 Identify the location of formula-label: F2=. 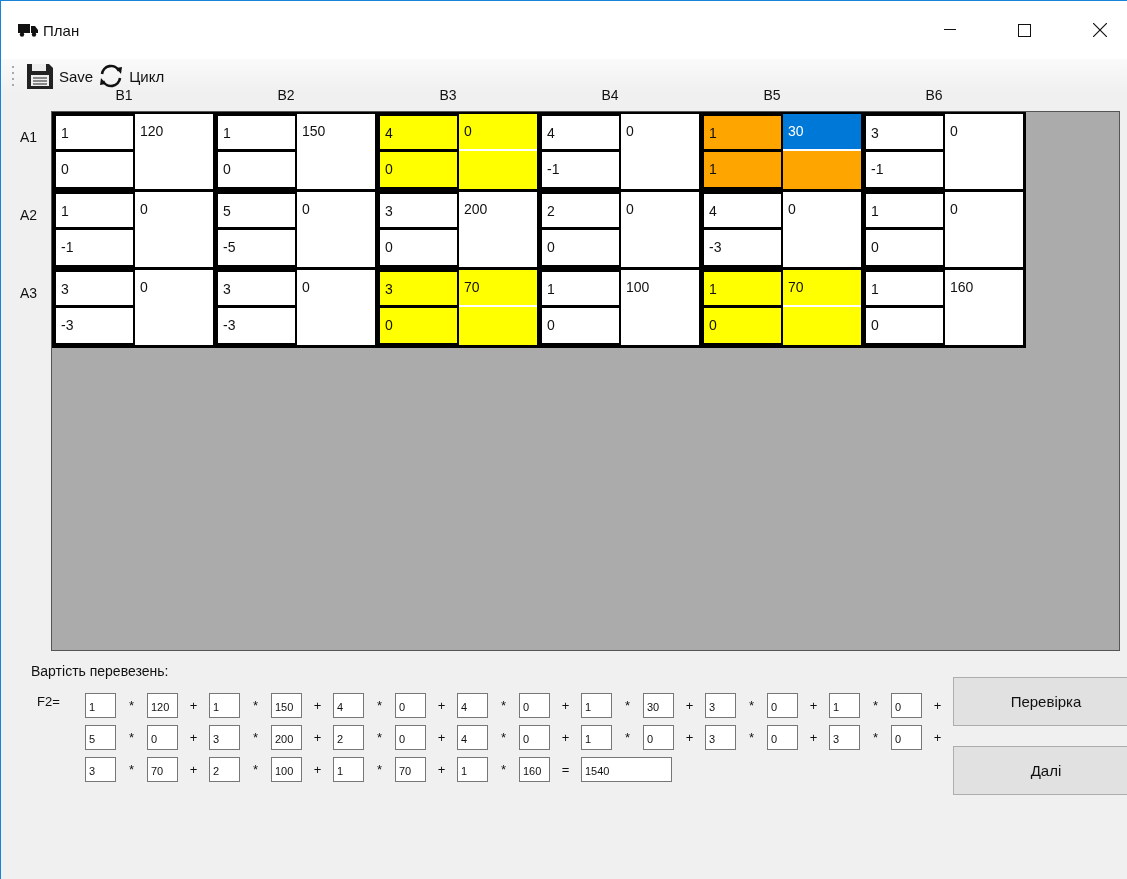
(48, 702).